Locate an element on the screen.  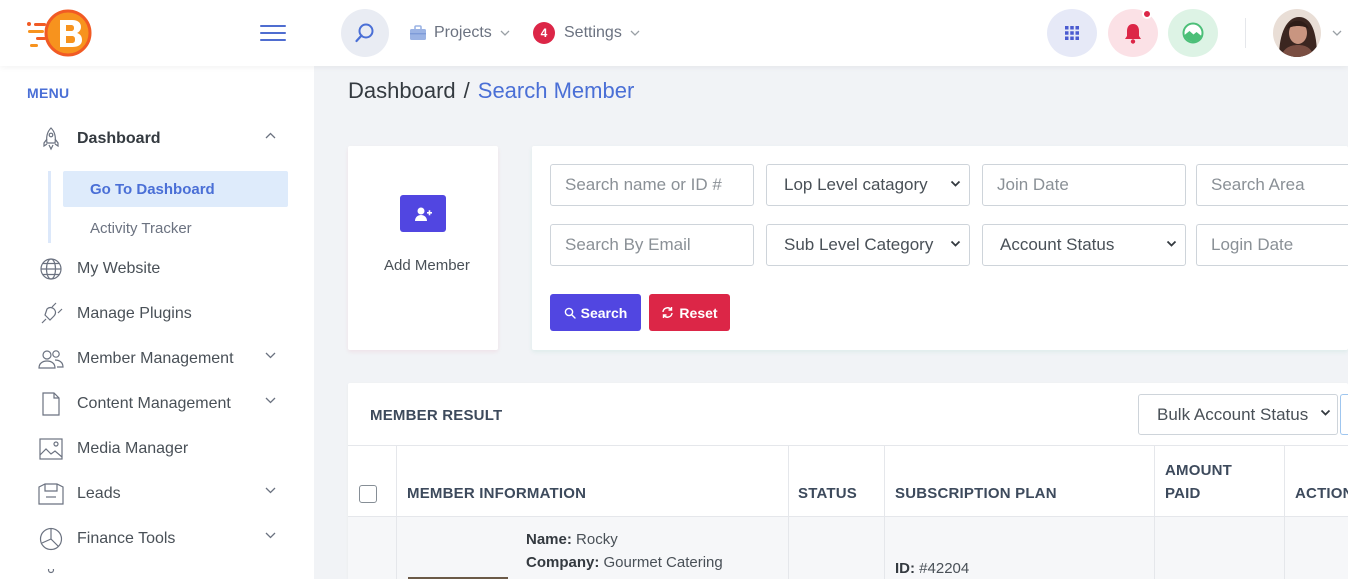
column-header-member-information: MEMBER INFORMATION is located at coordinates (496, 493).